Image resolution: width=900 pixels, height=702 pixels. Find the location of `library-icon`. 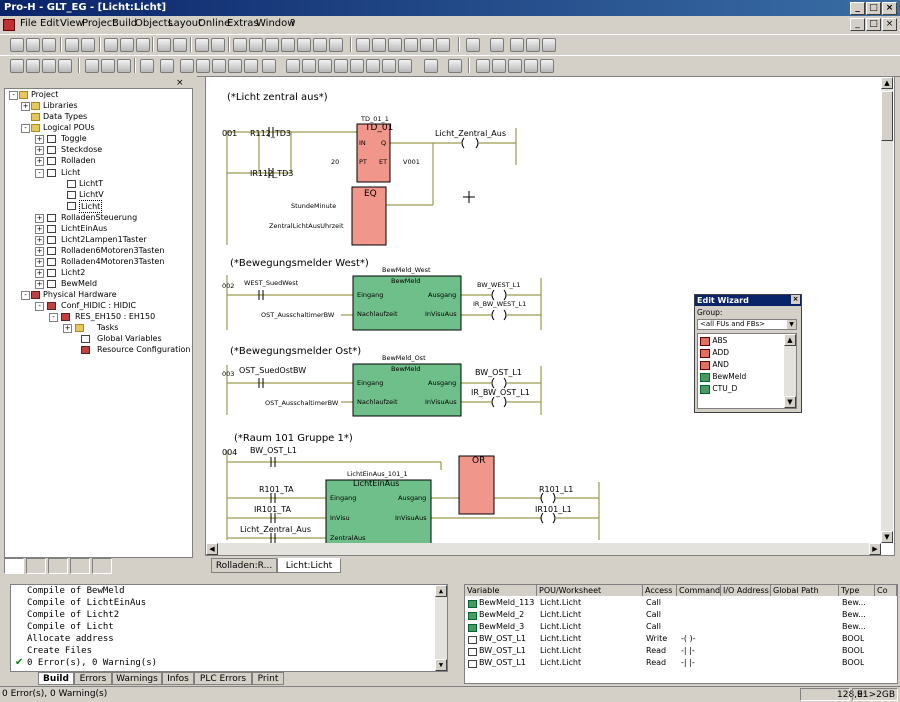

library-icon is located at coordinates (443, 45).